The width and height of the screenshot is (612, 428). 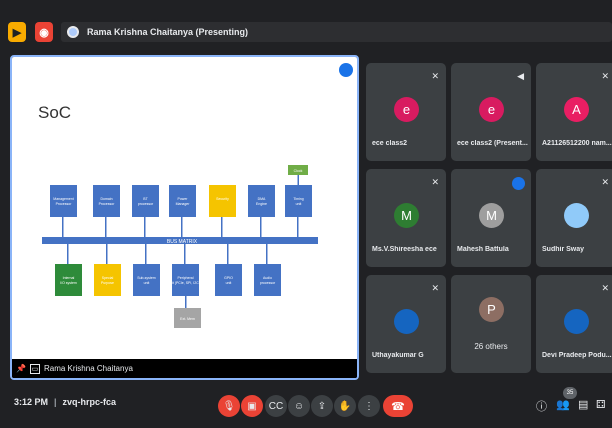 I want to click on participant-avatar: M, so click(x=491, y=215).